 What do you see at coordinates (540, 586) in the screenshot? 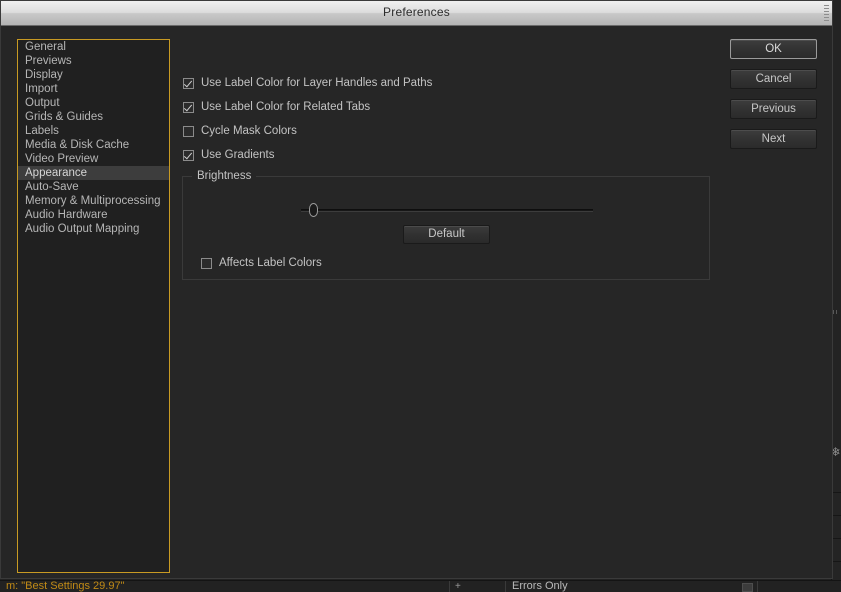
I see `log-level-dropdown: Errors Only` at bounding box center [540, 586].